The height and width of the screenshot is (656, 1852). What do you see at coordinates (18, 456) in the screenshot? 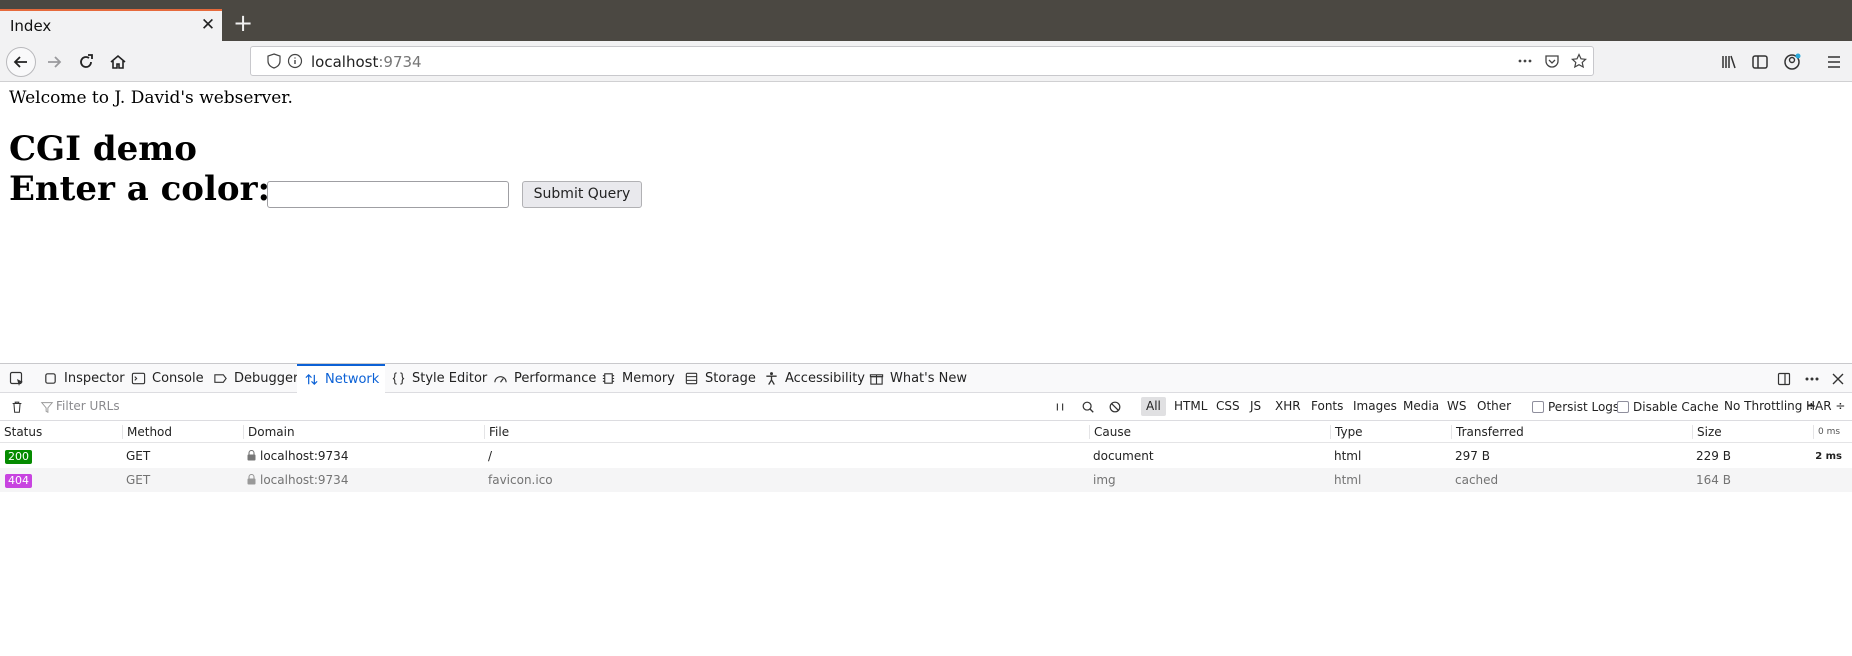
I see `status-cell: 200` at bounding box center [18, 456].